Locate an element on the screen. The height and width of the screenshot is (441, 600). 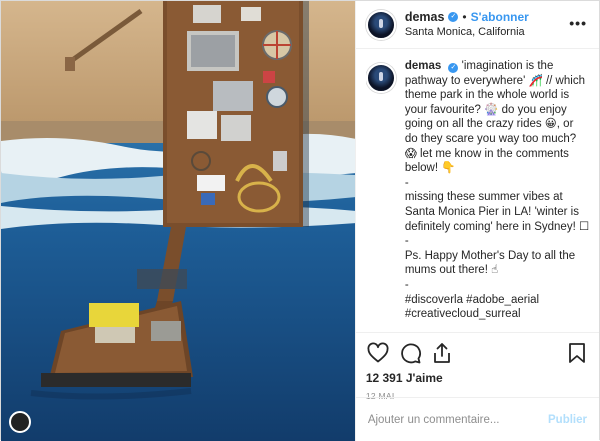
caption-line: your favourite? 🎡 do you enjoy is located at coordinates (485, 109).